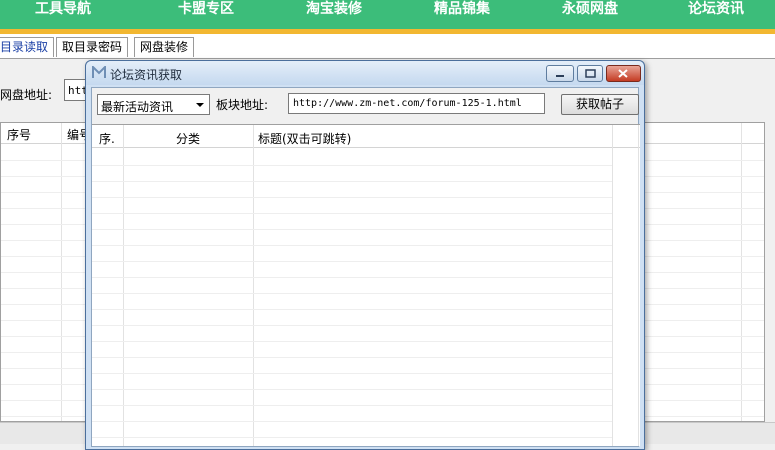 The height and width of the screenshot is (450, 775). Describe the element at coordinates (714, 11) in the screenshot. I see `nav-forum-news: 论坛资讯` at that location.